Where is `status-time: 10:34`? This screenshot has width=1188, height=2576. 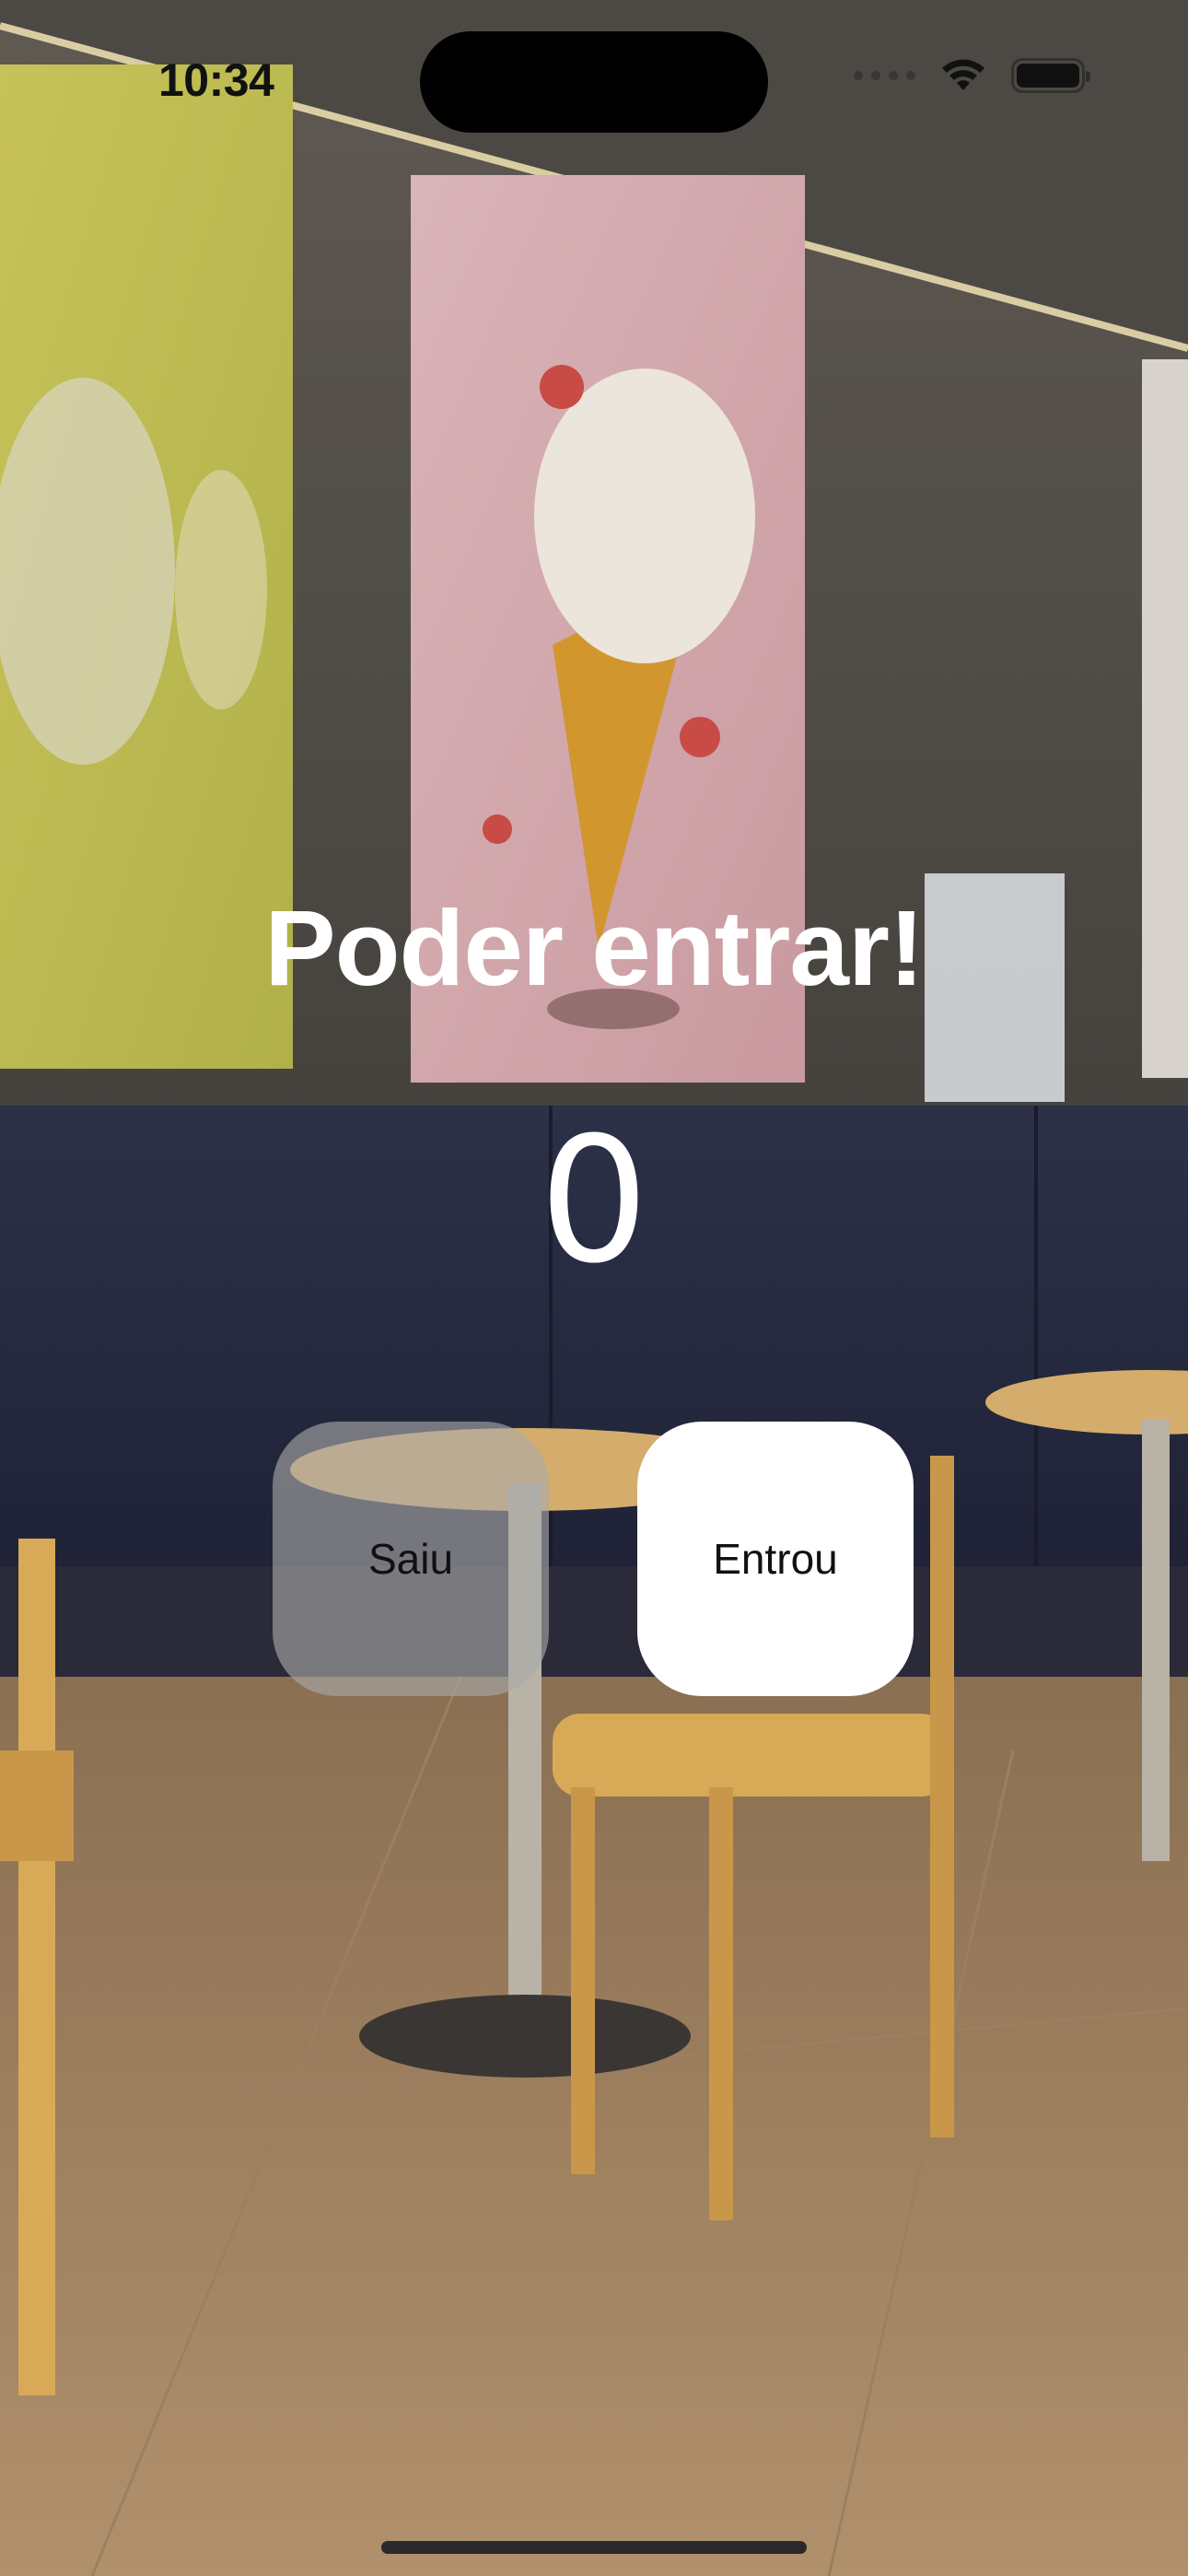 status-time: 10:34 is located at coordinates (216, 80).